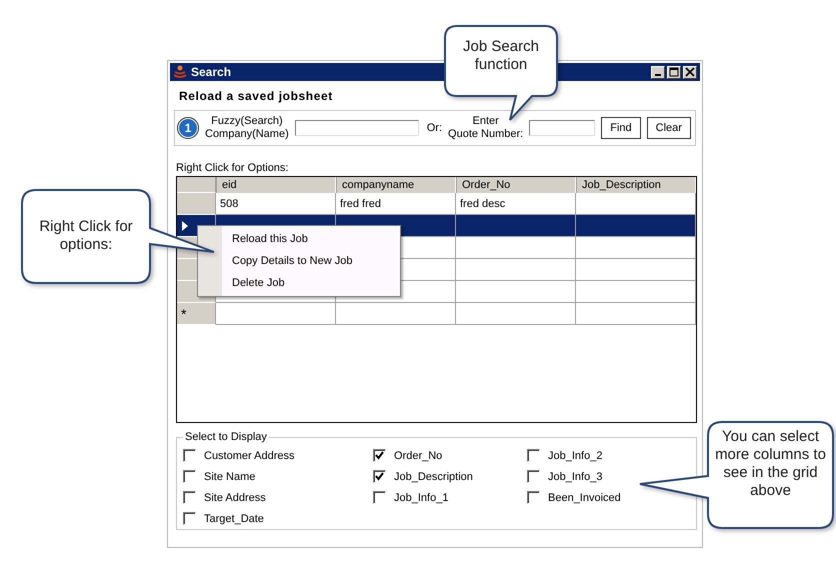 Image resolution: width=836 pixels, height=571 pixels. Describe the element at coordinates (226, 437) in the screenshot. I see `group-title: Select to Display` at that location.